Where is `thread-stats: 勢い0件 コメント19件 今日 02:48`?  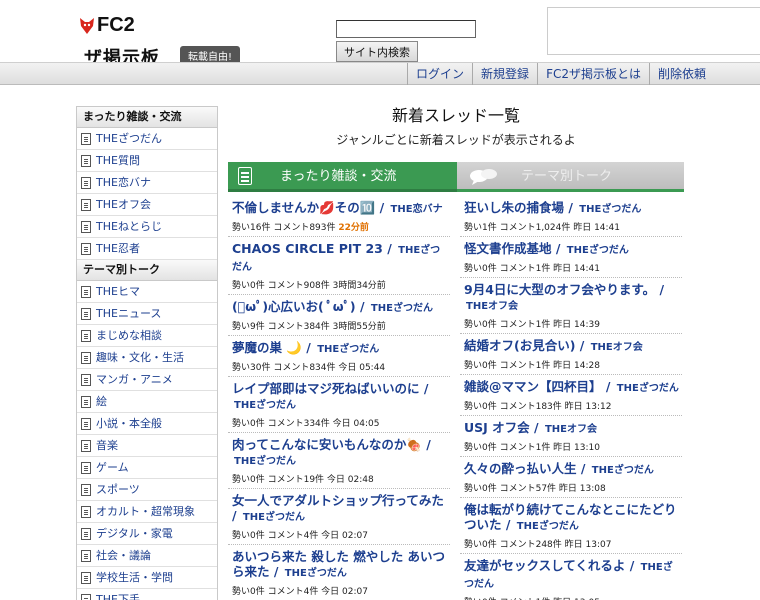
thread-stats: 勢い0件 コメント19件 今日 02:48 is located at coordinates (303, 480).